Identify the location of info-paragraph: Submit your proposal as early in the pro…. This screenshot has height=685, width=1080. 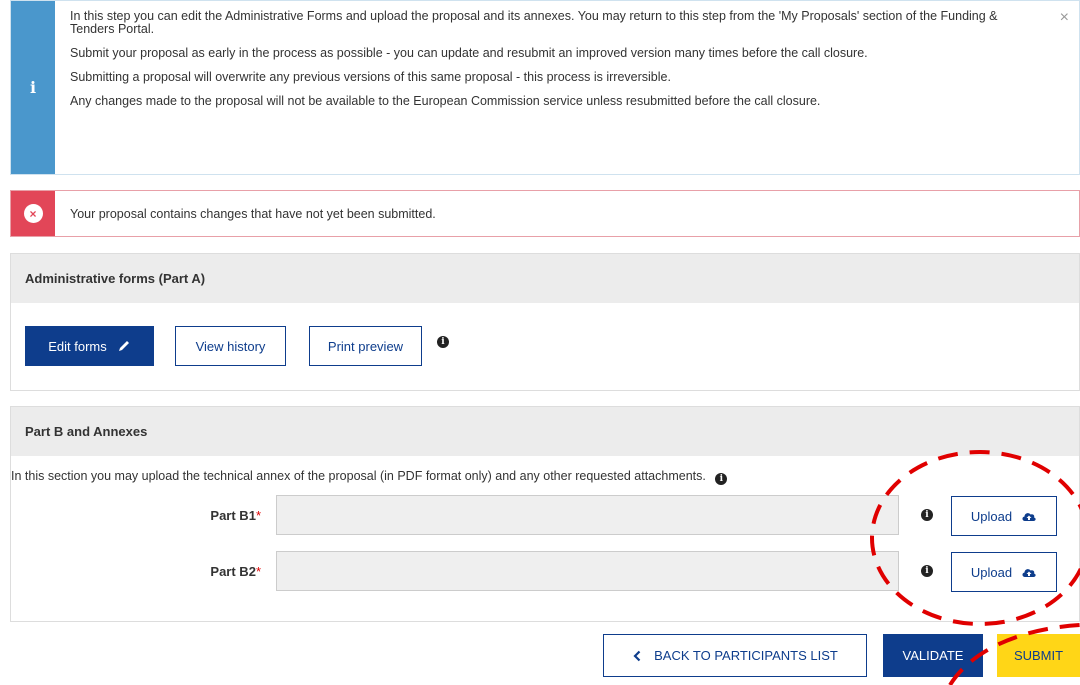
(469, 53).